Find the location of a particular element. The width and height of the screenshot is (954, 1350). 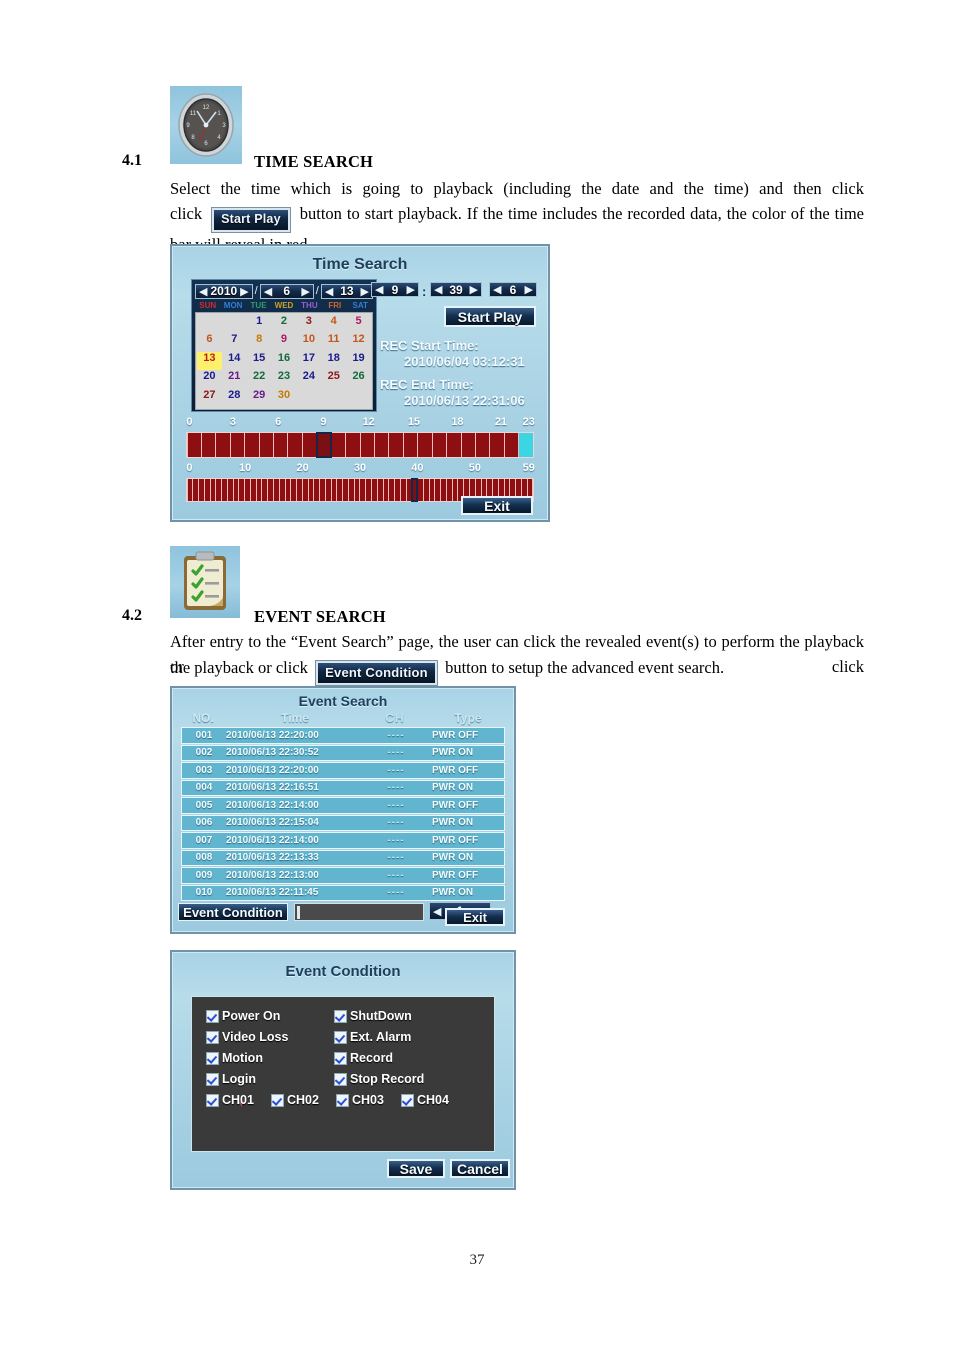

table-row: 010 2010/06/13 22:11:45 ---- PWR ON is located at coordinates (343, 892).